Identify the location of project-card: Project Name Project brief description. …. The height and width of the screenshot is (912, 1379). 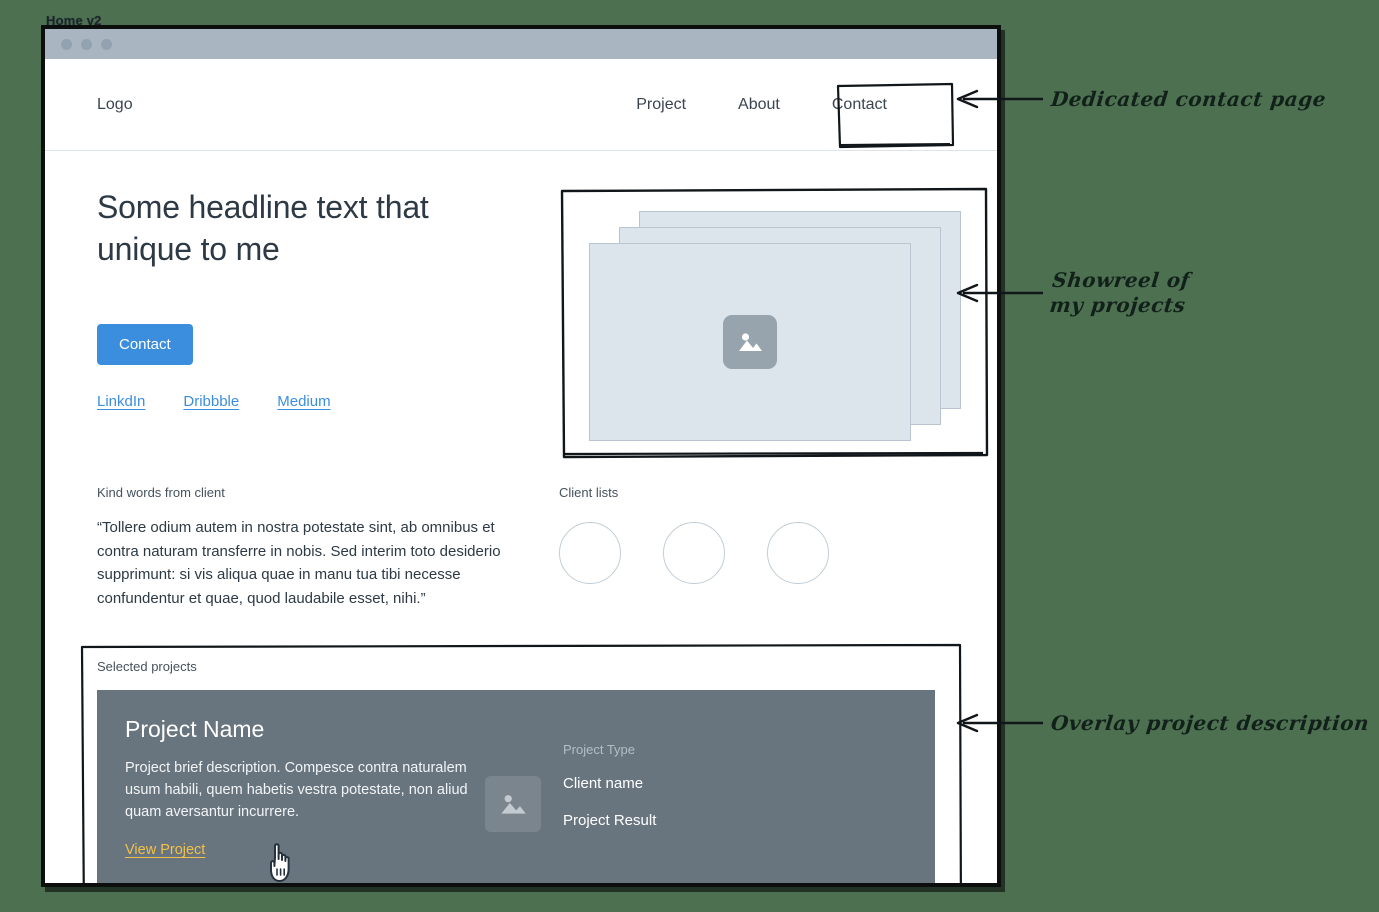
(516, 786).